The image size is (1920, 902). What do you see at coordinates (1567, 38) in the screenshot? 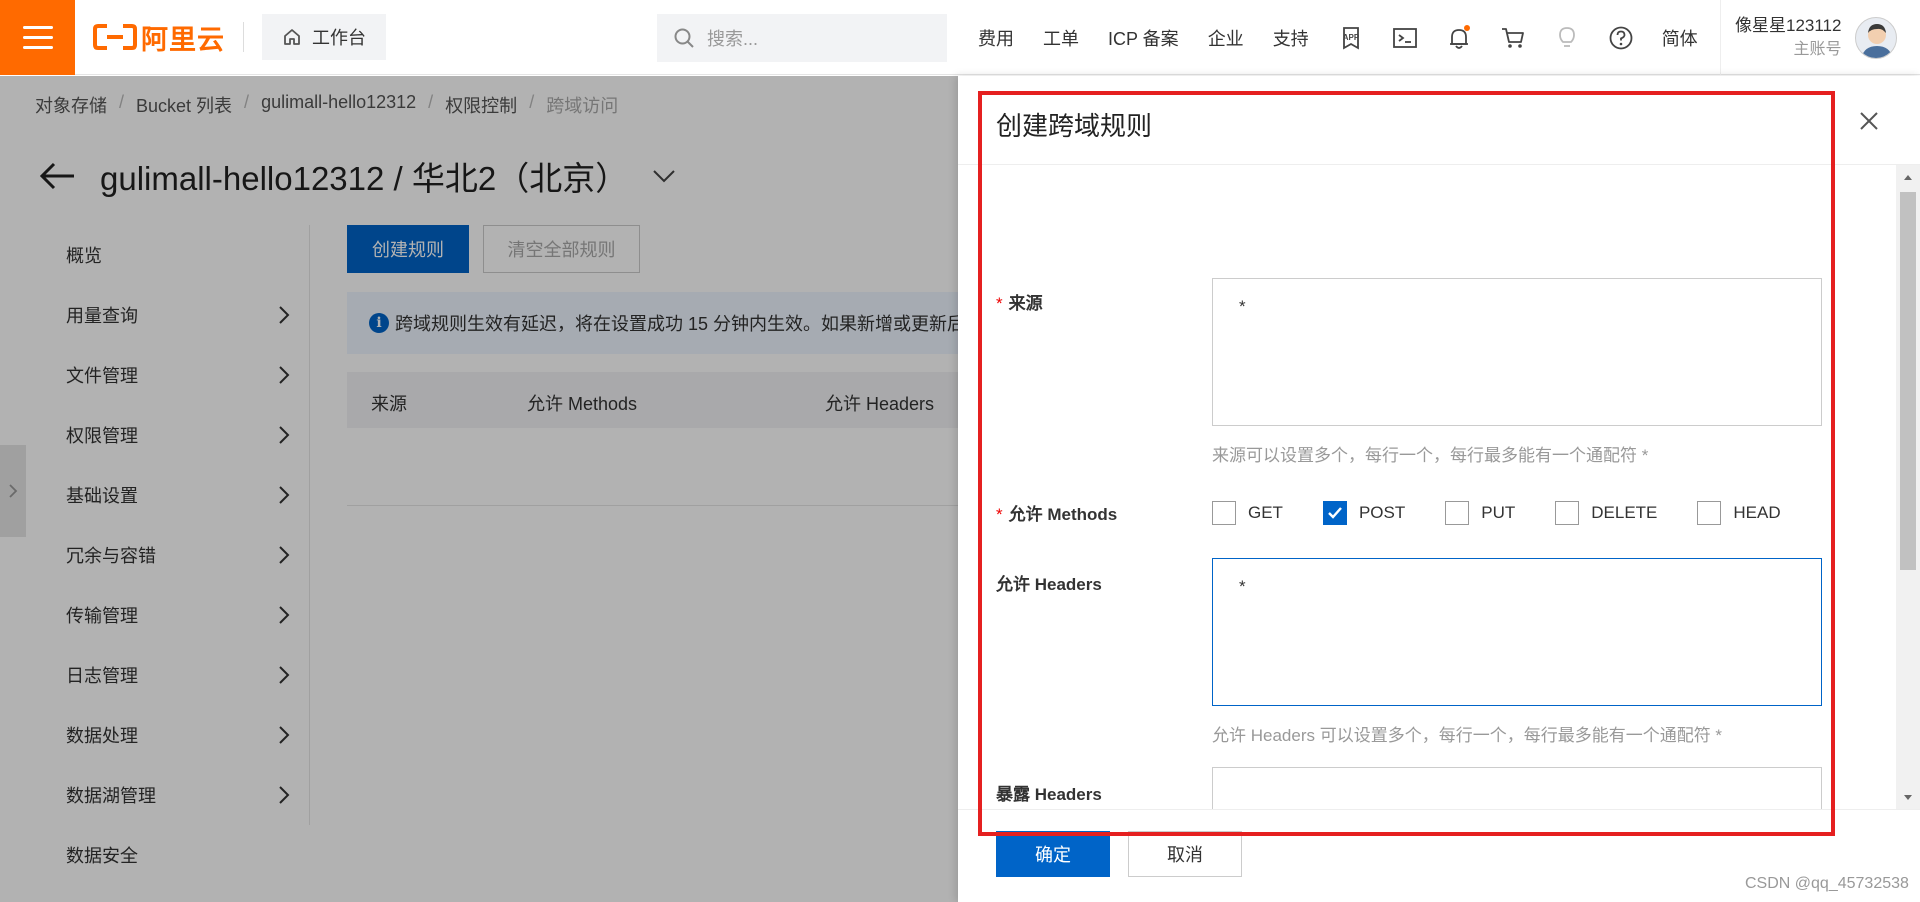
I see `bulb-icon` at bounding box center [1567, 38].